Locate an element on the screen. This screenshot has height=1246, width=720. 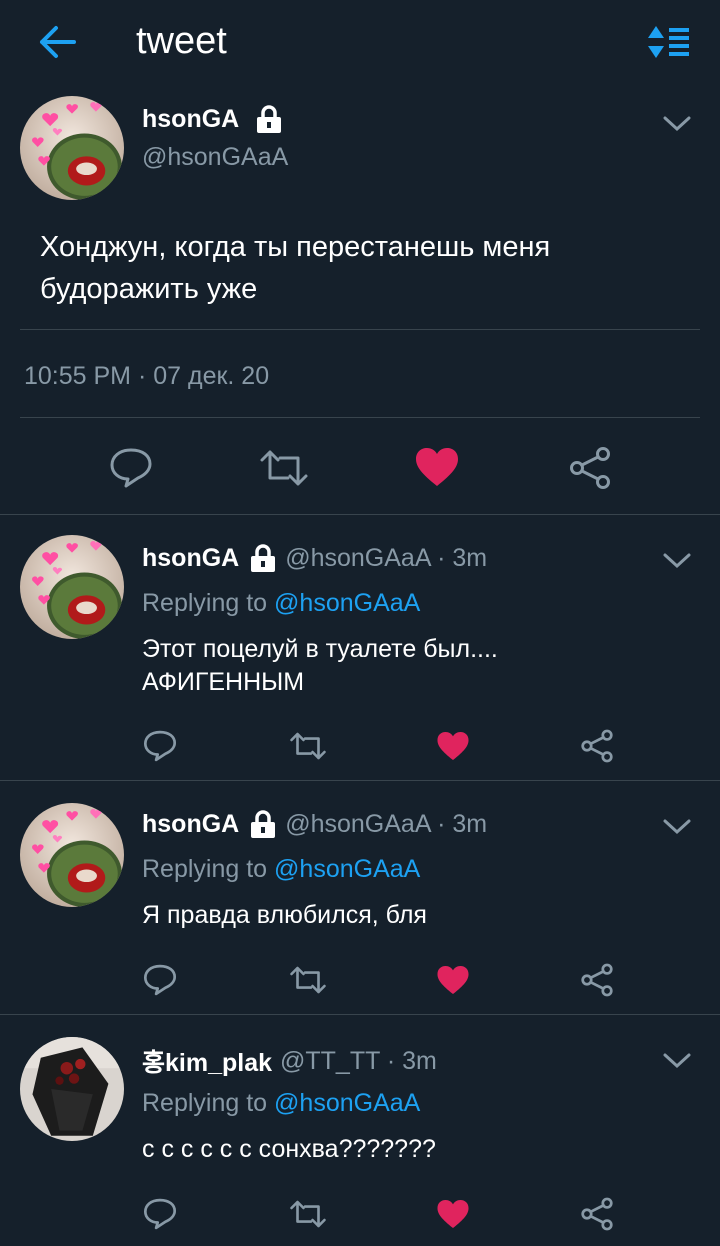
tweet-text: Я правда влюбился, бля is located at coordinates (412, 915).